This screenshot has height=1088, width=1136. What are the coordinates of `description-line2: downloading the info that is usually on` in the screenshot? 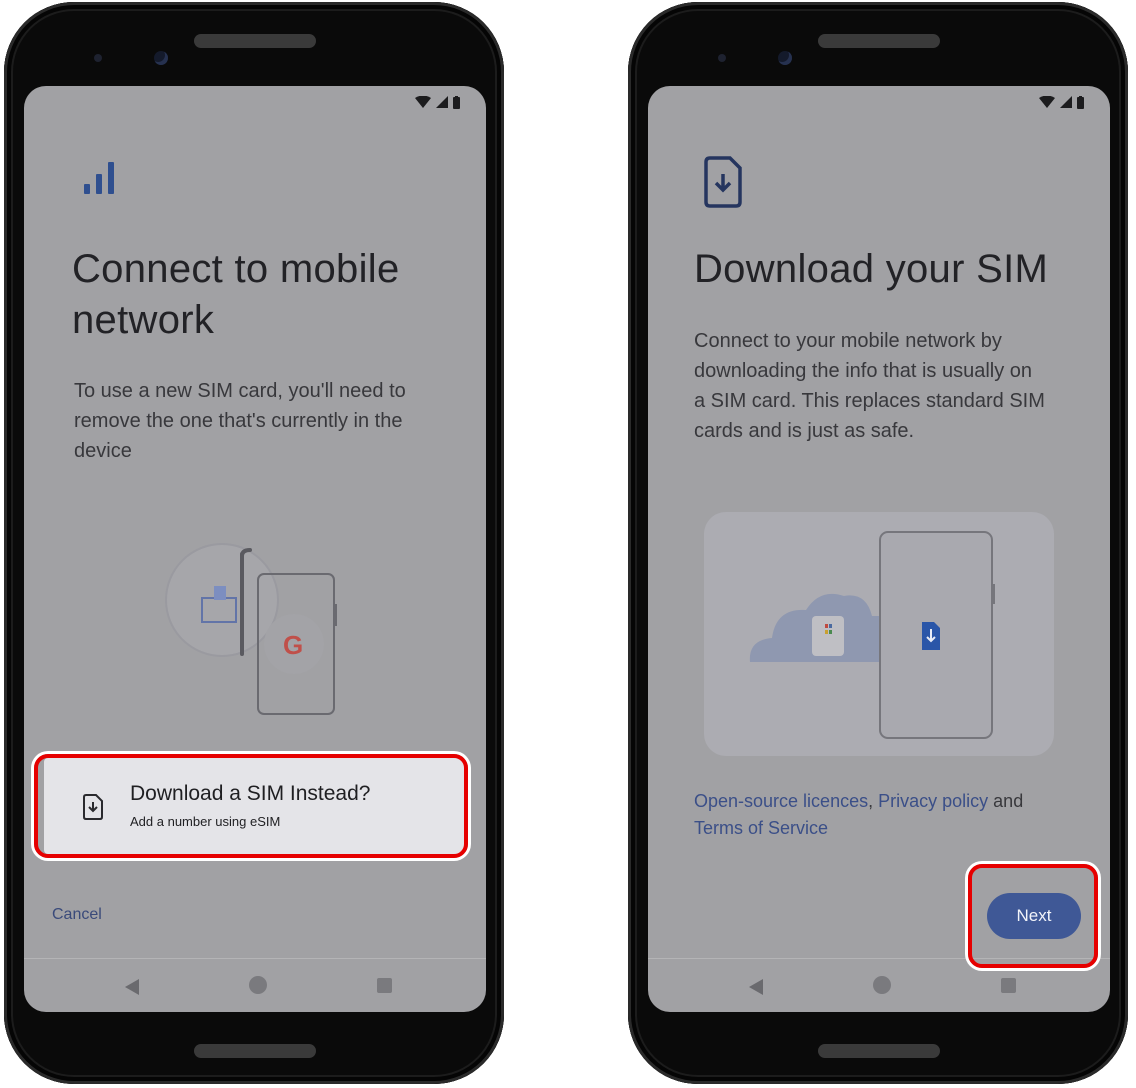 It's located at (863, 371).